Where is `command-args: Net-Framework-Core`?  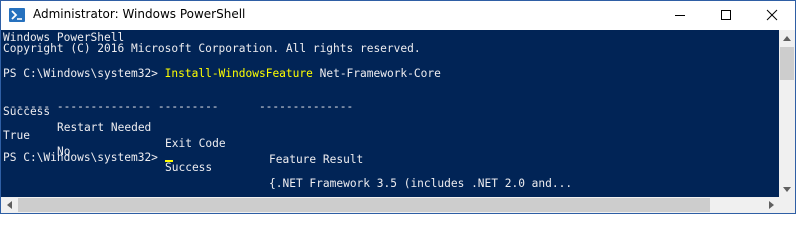
command-args: Net-Framework-Core is located at coordinates (380, 73).